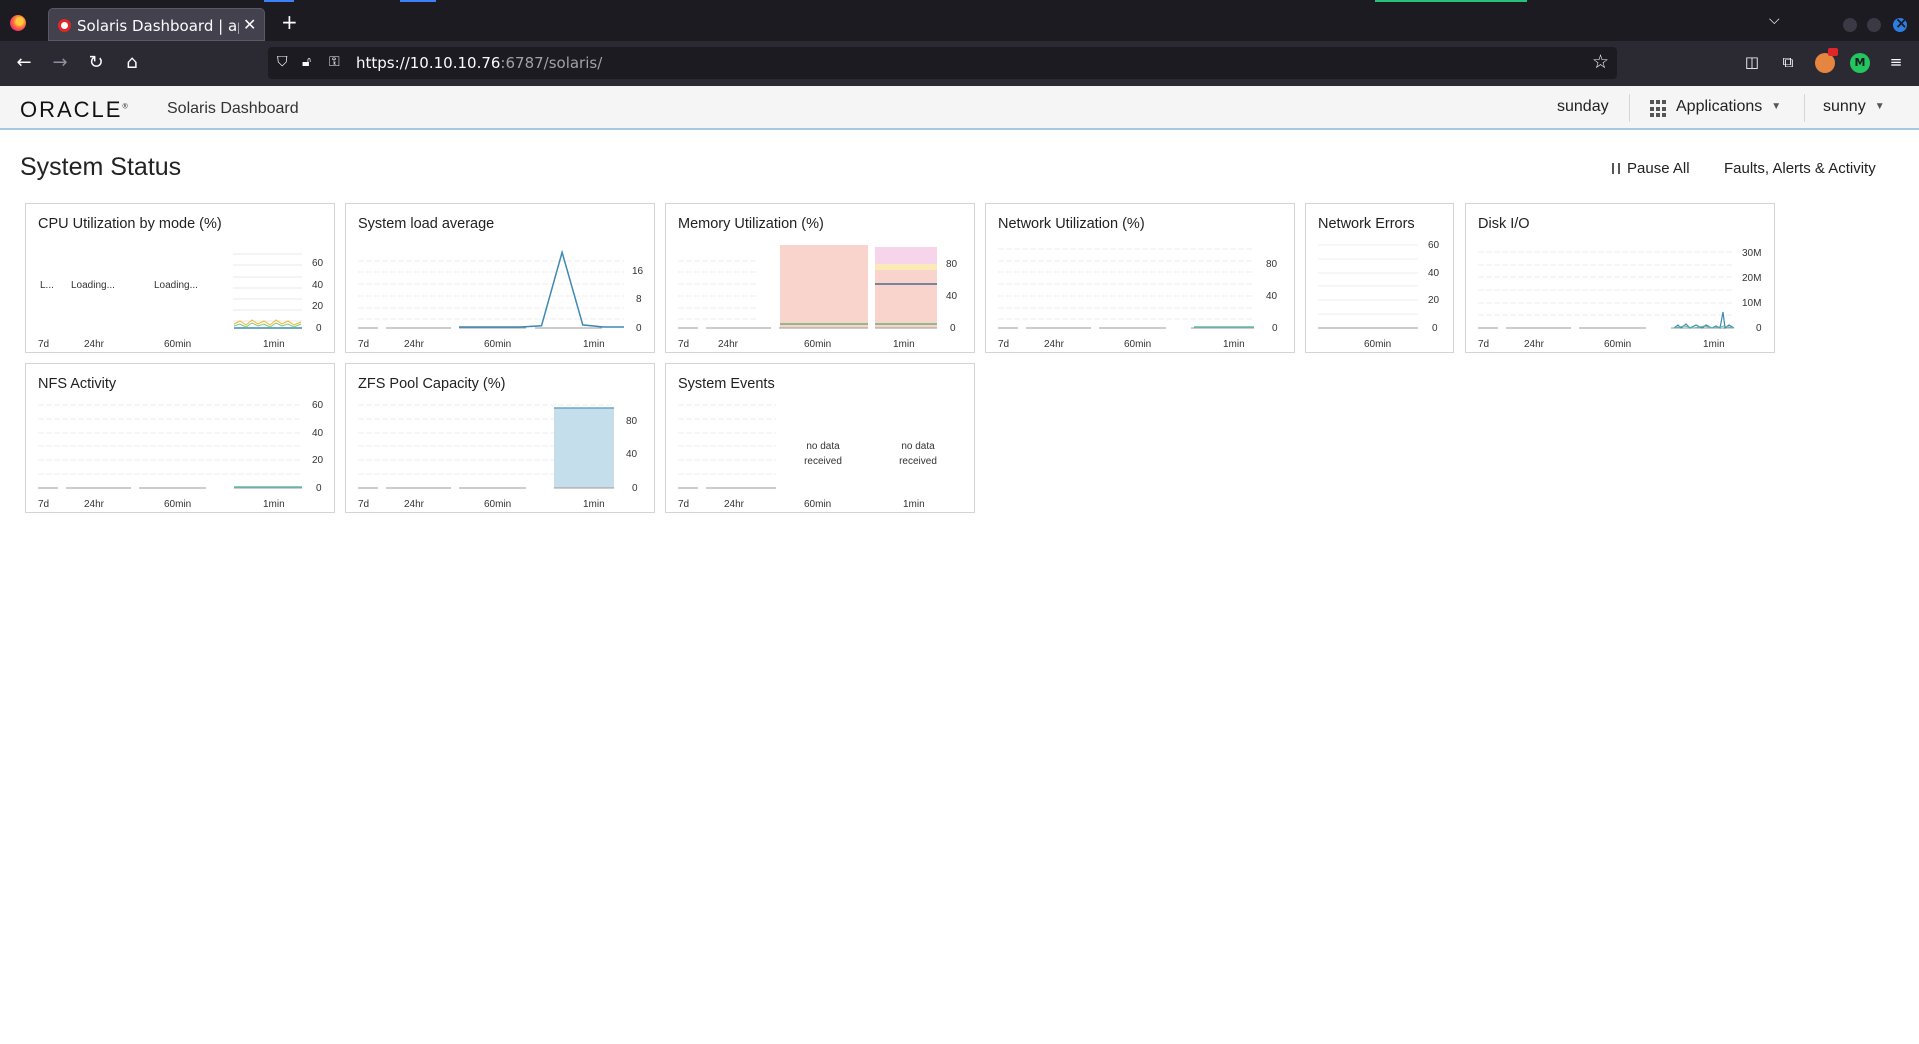  Describe the element at coordinates (1600, 62) in the screenshot. I see `bookmark-star-icon: ☆` at that location.